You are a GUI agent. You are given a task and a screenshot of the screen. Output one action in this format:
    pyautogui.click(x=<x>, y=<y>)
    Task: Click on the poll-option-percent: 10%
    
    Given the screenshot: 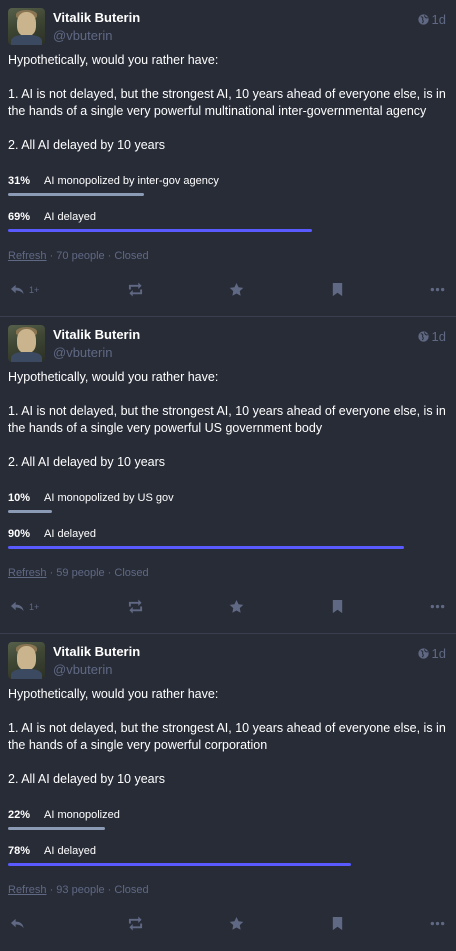 What is the action you would take?
    pyautogui.click(x=19, y=498)
    